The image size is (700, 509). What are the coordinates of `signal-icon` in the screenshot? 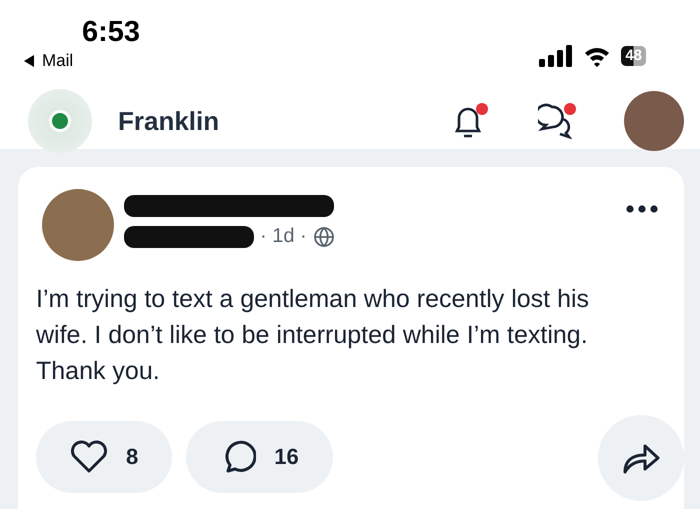 It's located at (556, 55).